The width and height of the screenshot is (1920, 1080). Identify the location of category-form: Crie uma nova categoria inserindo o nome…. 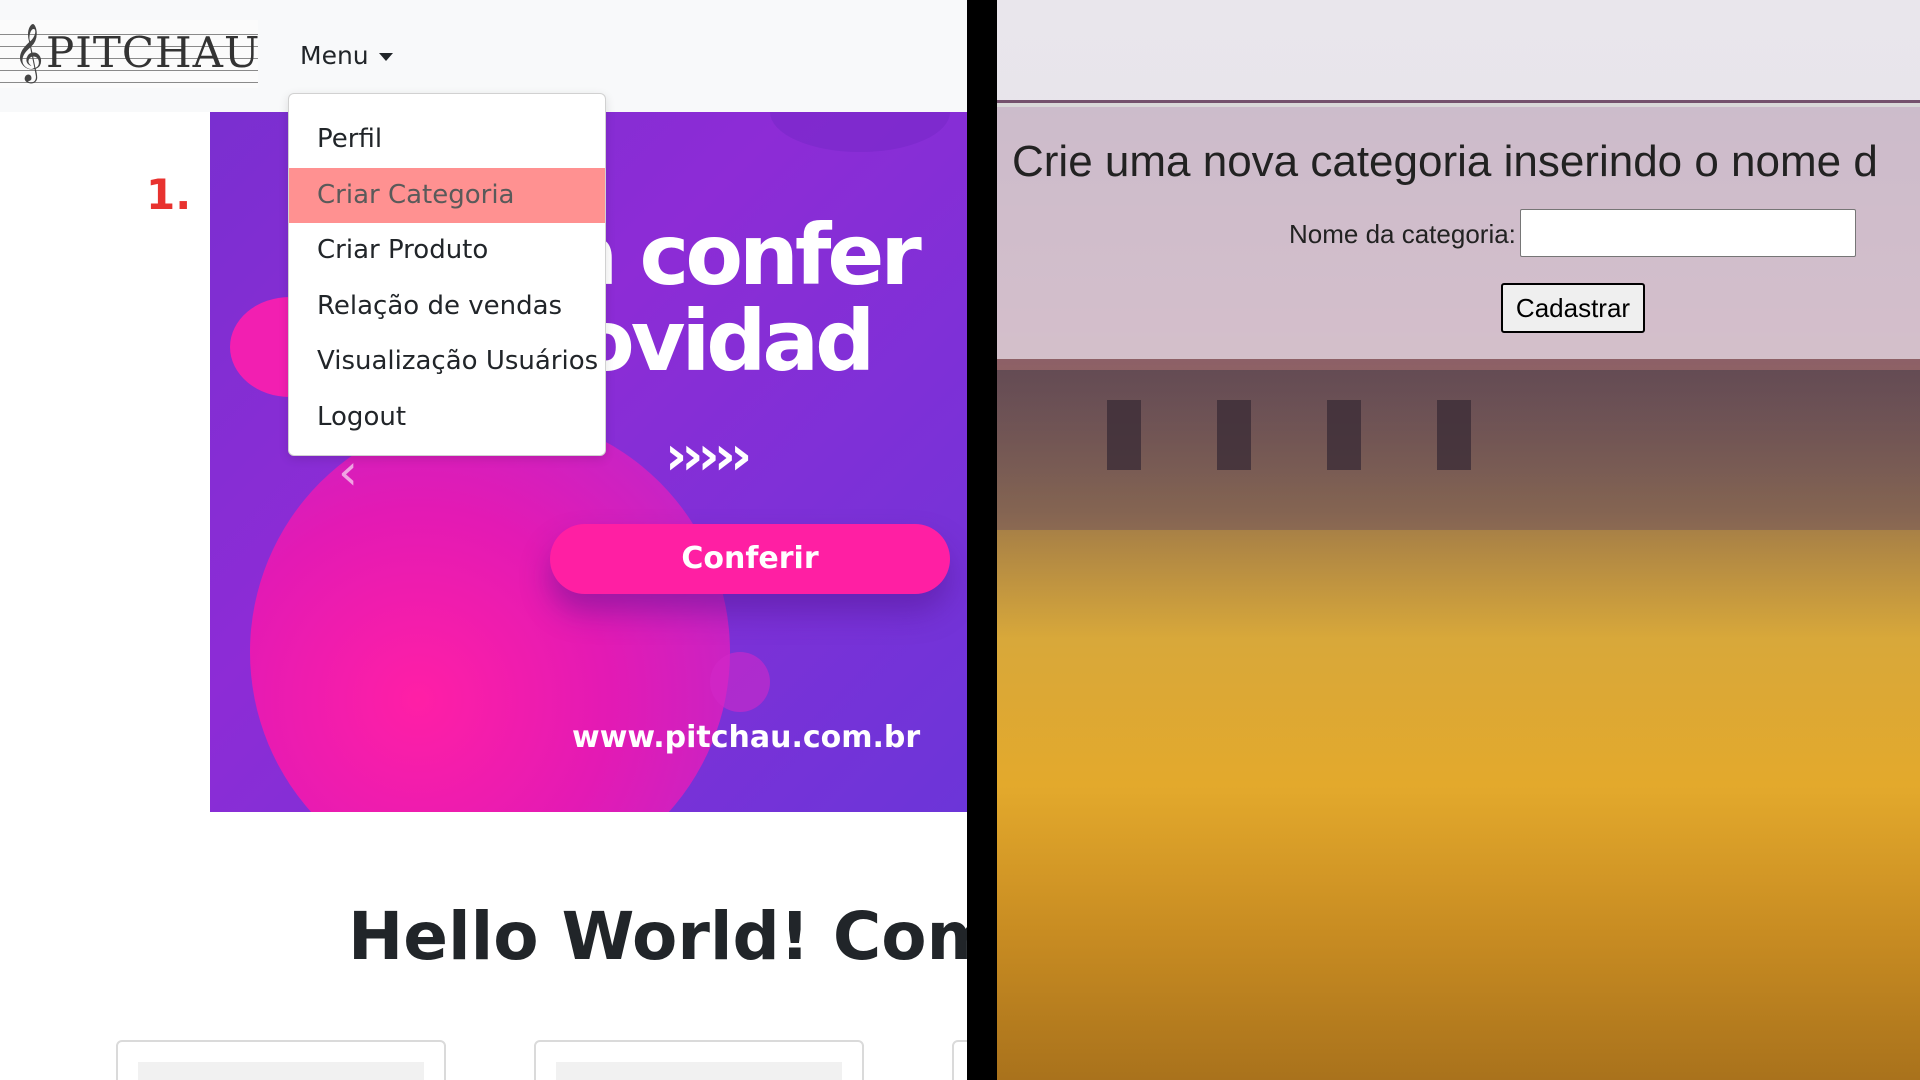
(1458, 231).